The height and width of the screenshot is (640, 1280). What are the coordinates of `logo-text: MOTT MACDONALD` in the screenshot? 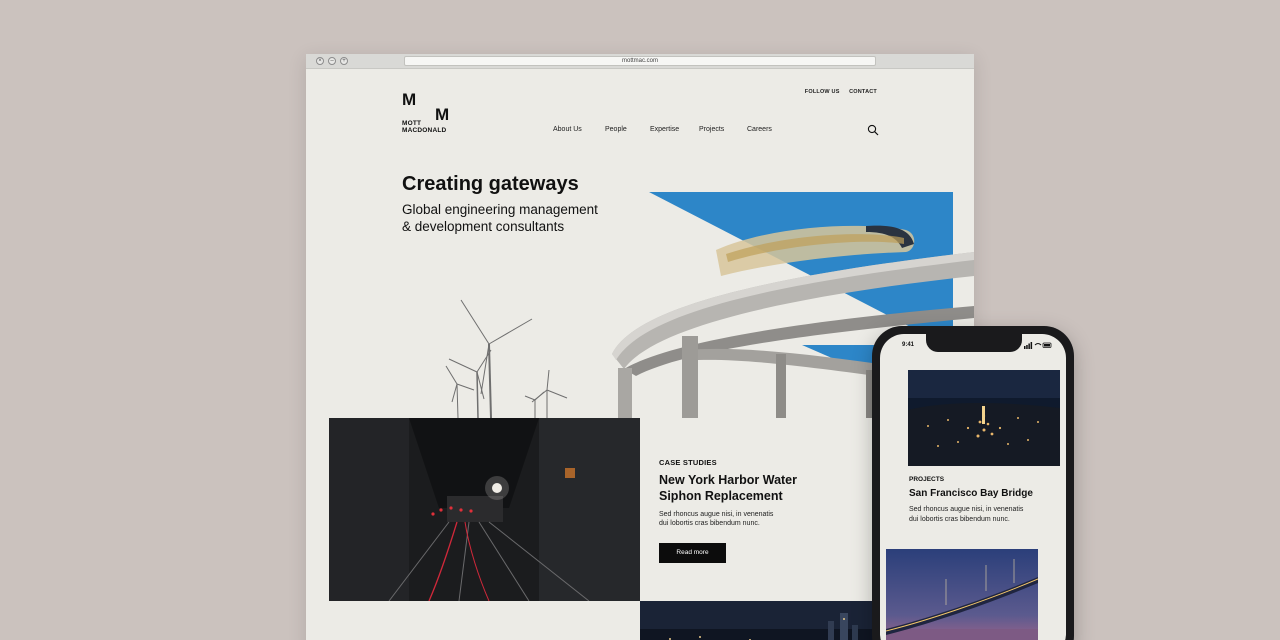 It's located at (424, 127).